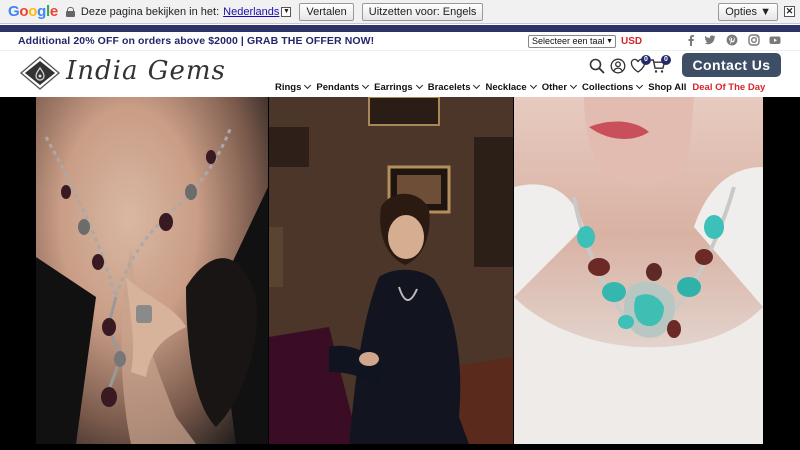 This screenshot has width=800, height=450. I want to click on nav-item-rings: Rings, so click(293, 87).